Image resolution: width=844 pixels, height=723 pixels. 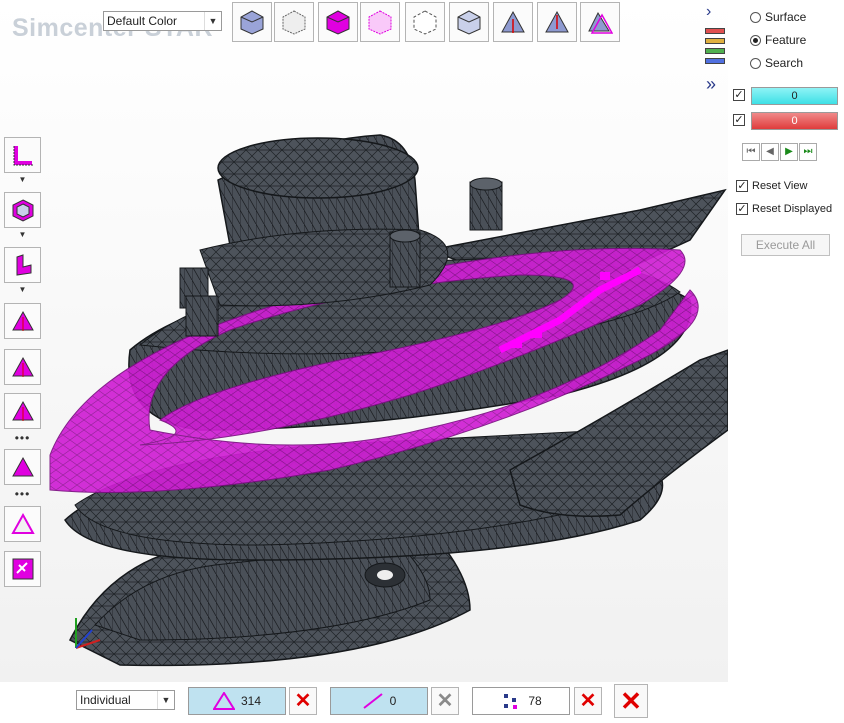 I want to click on bar2-checkbox: ✓, so click(x=739, y=120).